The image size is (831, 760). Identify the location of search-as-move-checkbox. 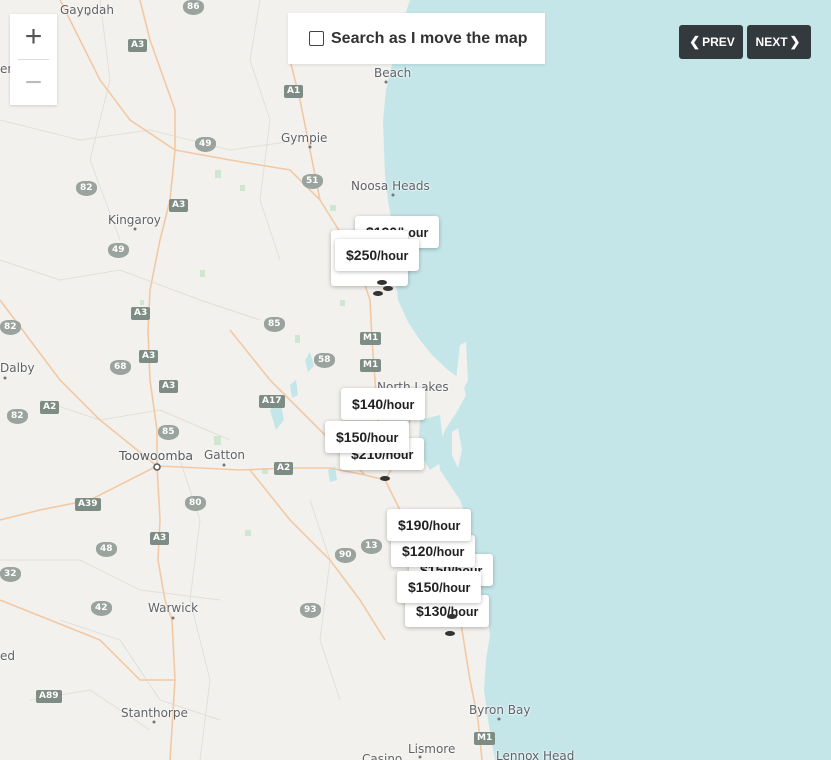
(316, 38).